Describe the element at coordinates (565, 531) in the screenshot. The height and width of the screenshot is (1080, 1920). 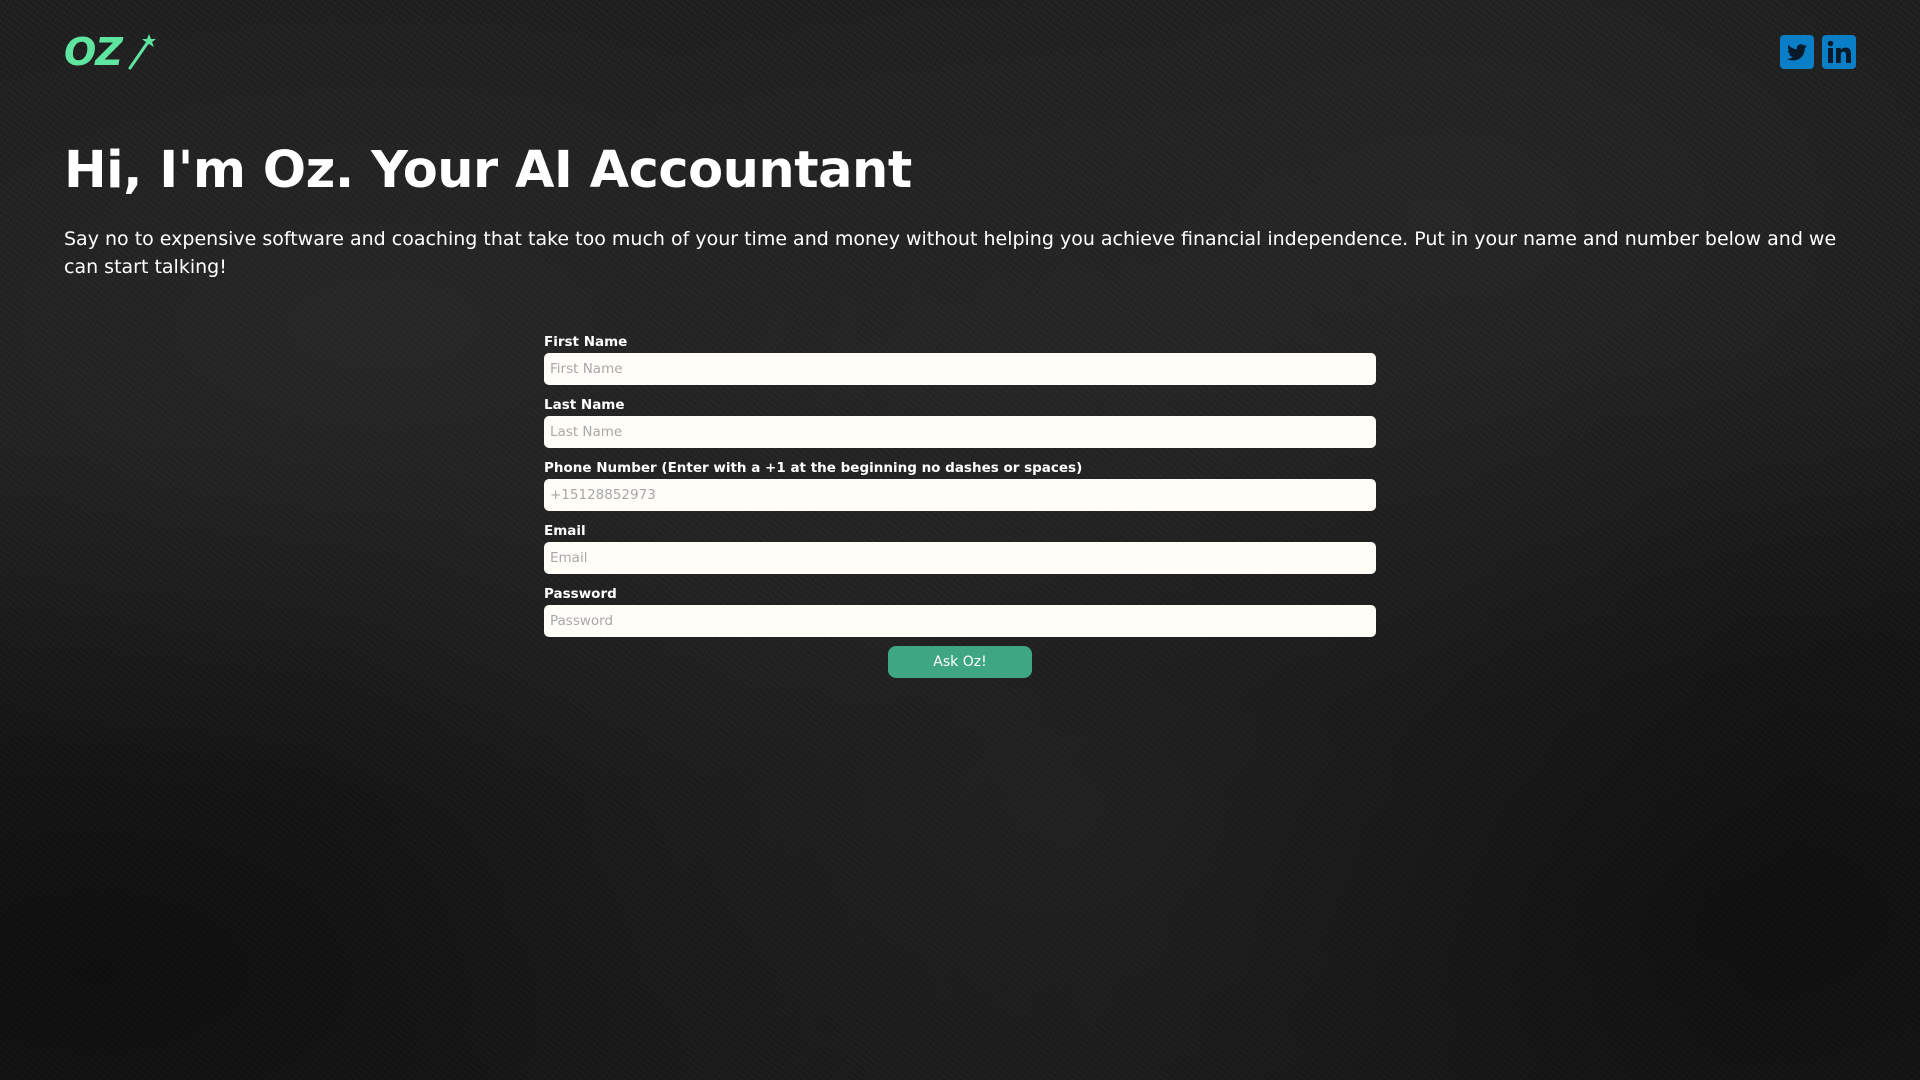
I see `email-label: Email` at that location.